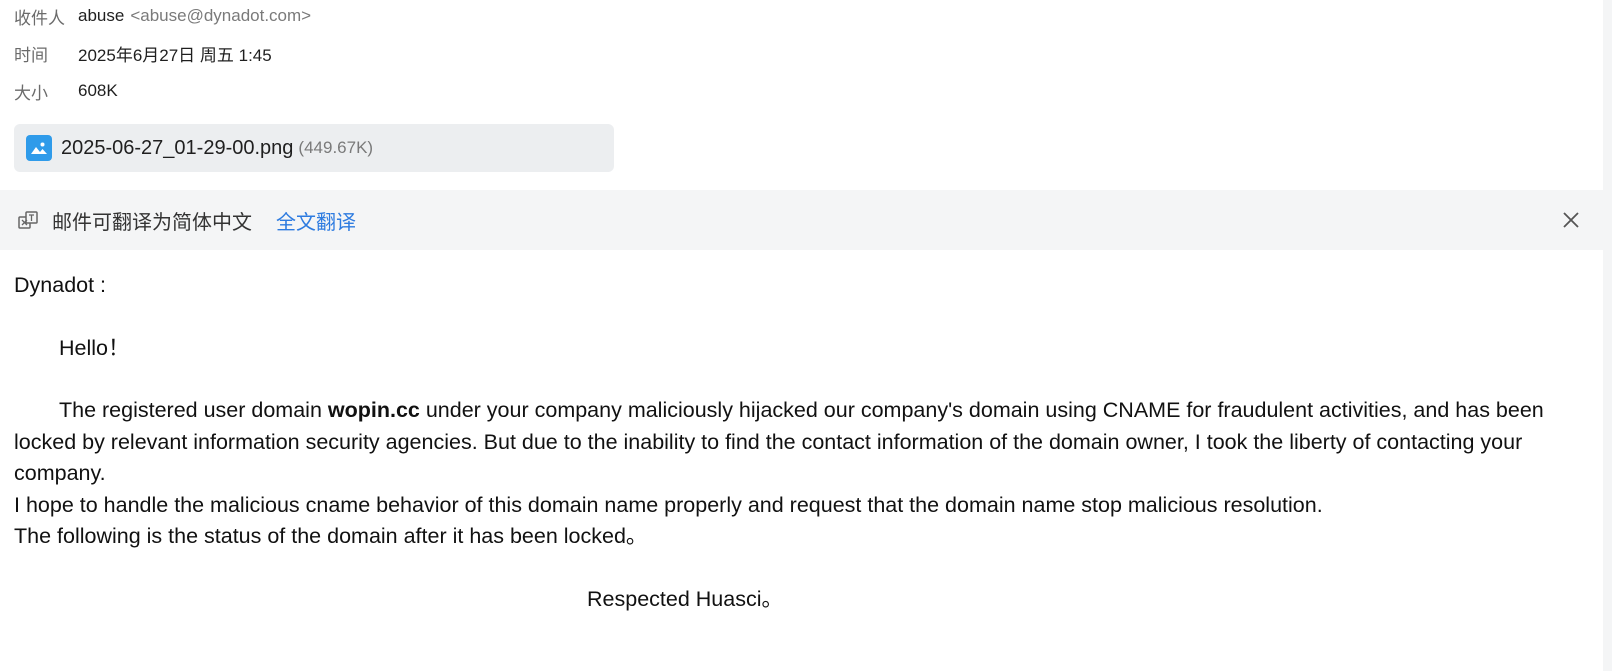 This screenshot has width=1612, height=671. What do you see at coordinates (39, 148) in the screenshot?
I see `image-icon` at bounding box center [39, 148].